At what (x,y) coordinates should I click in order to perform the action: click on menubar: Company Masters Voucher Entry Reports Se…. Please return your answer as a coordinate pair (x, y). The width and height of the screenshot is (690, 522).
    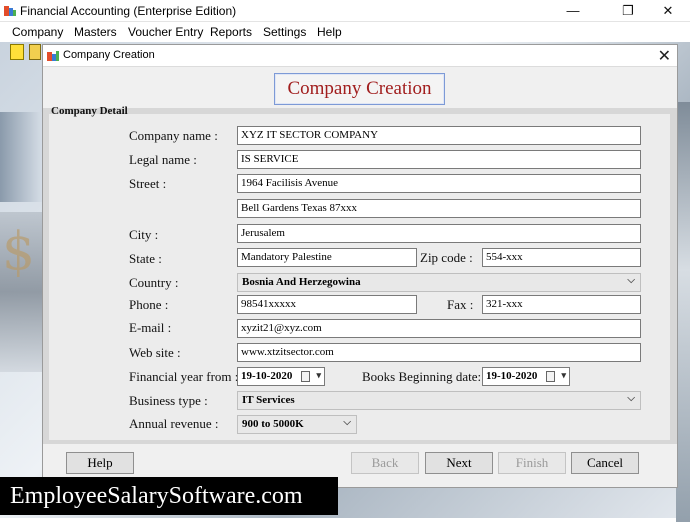
    Looking at the image, I should click on (345, 32).